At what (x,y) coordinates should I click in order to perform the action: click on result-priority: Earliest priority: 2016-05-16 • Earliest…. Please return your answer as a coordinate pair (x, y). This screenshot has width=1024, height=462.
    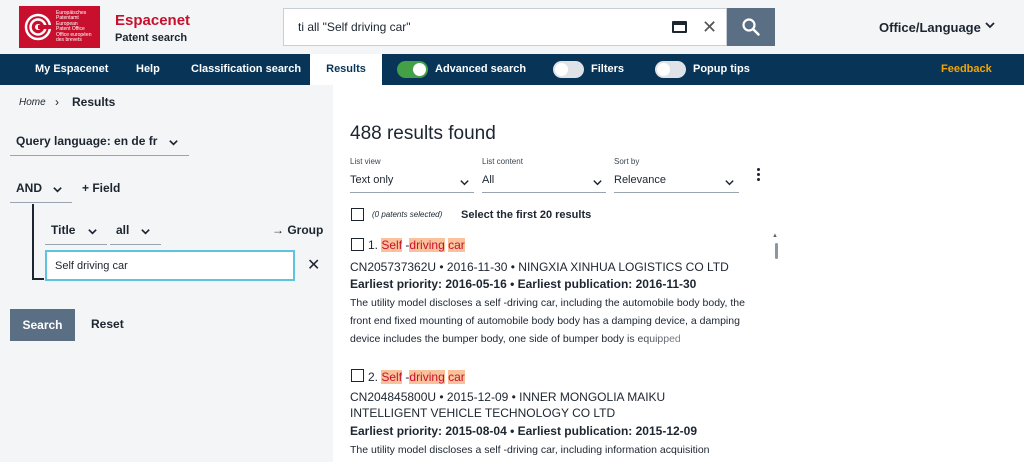
    Looking at the image, I should click on (523, 284).